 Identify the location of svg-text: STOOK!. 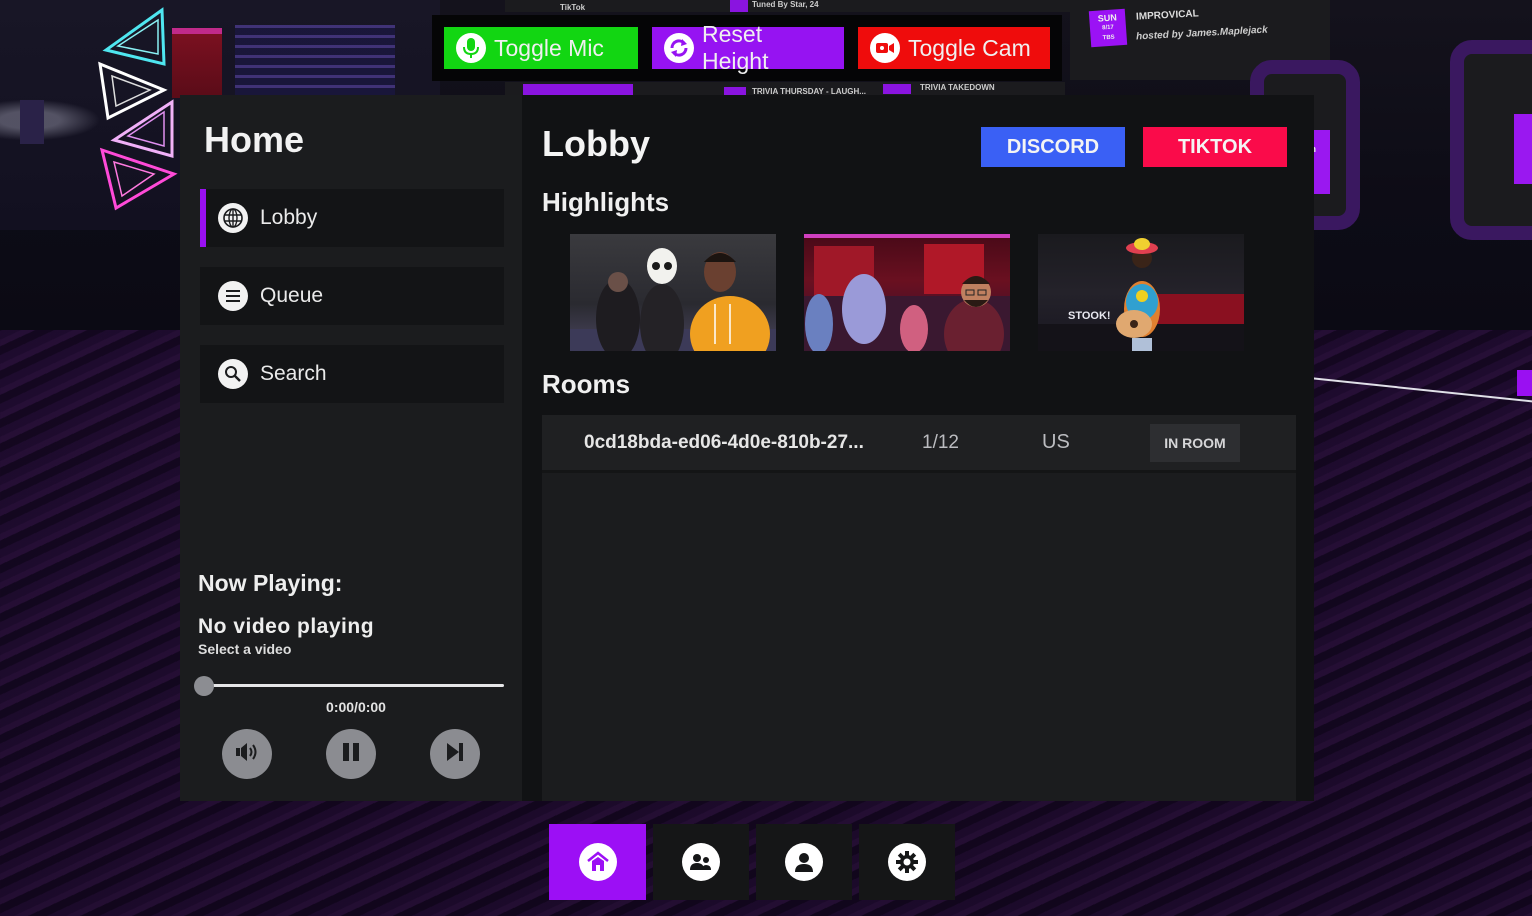
(1089, 316).